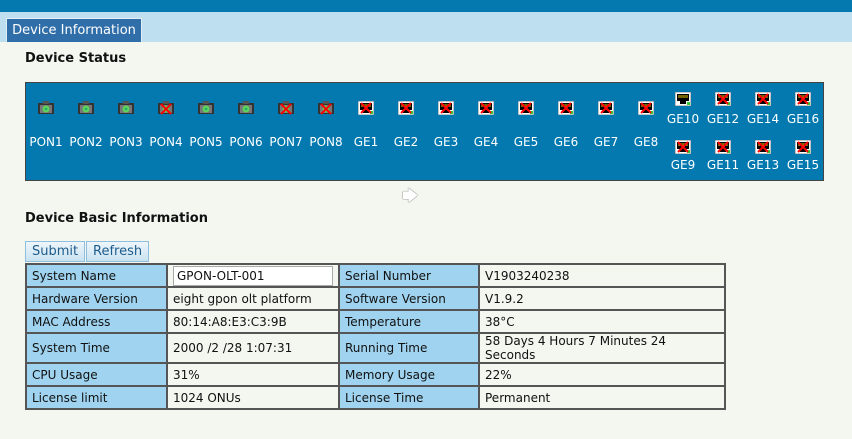 This screenshot has height=439, width=852. What do you see at coordinates (803, 165) in the screenshot?
I see `port-label: GE15` at bounding box center [803, 165].